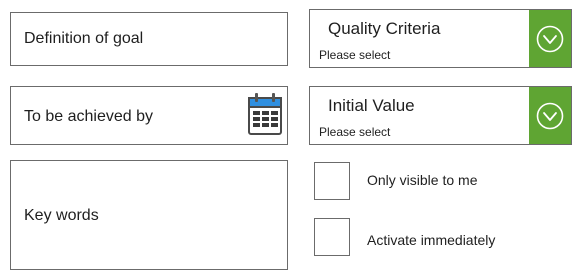 The image size is (573, 270). I want to click on activate-immediately-label: Activate immediately, so click(431, 240).